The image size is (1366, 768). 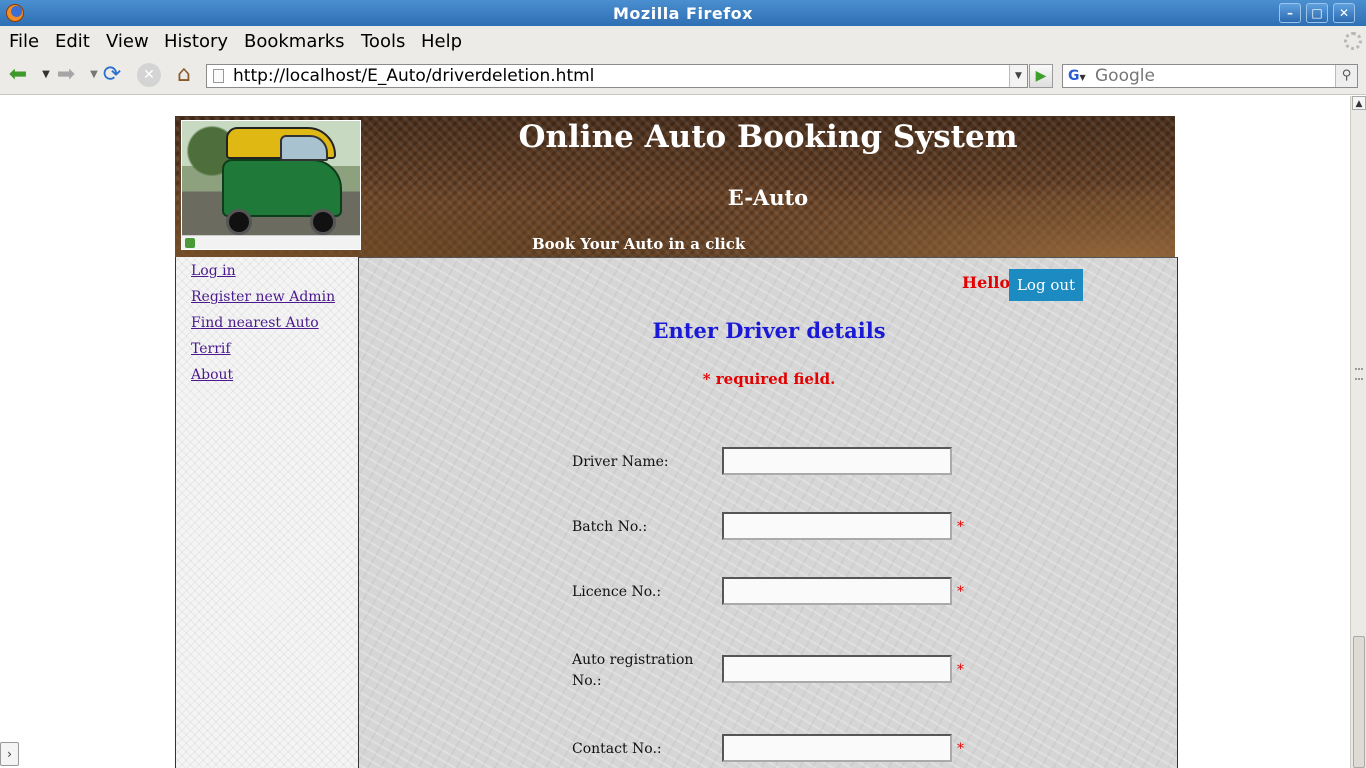 I want to click on magnifier-icon: ⚲, so click(x=1346, y=76).